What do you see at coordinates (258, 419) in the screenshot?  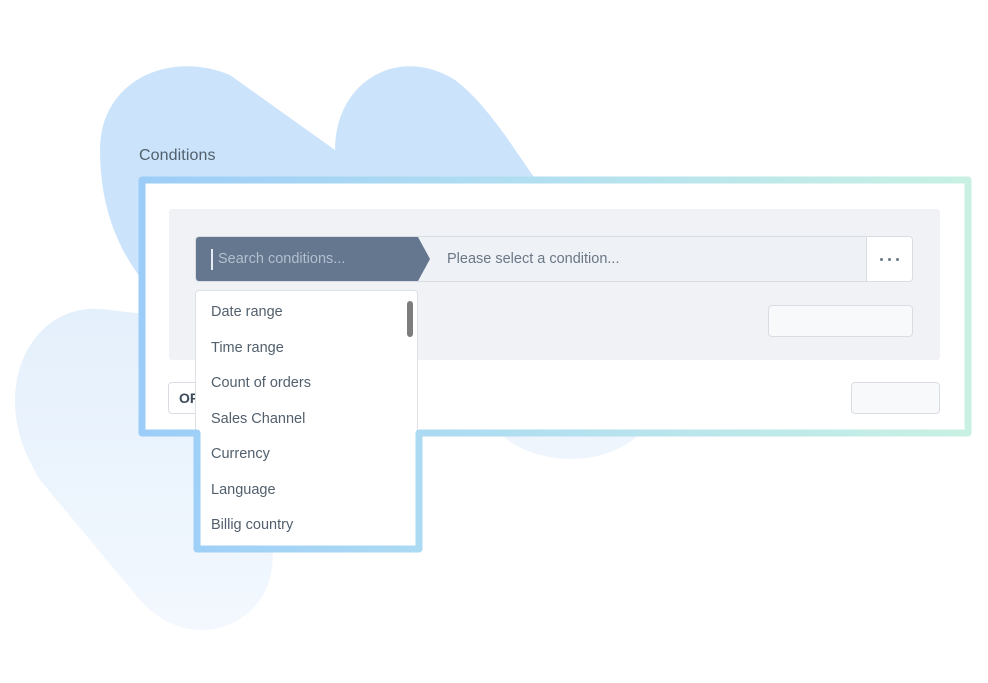 I see `dropdown-item: Sales Channel` at bounding box center [258, 419].